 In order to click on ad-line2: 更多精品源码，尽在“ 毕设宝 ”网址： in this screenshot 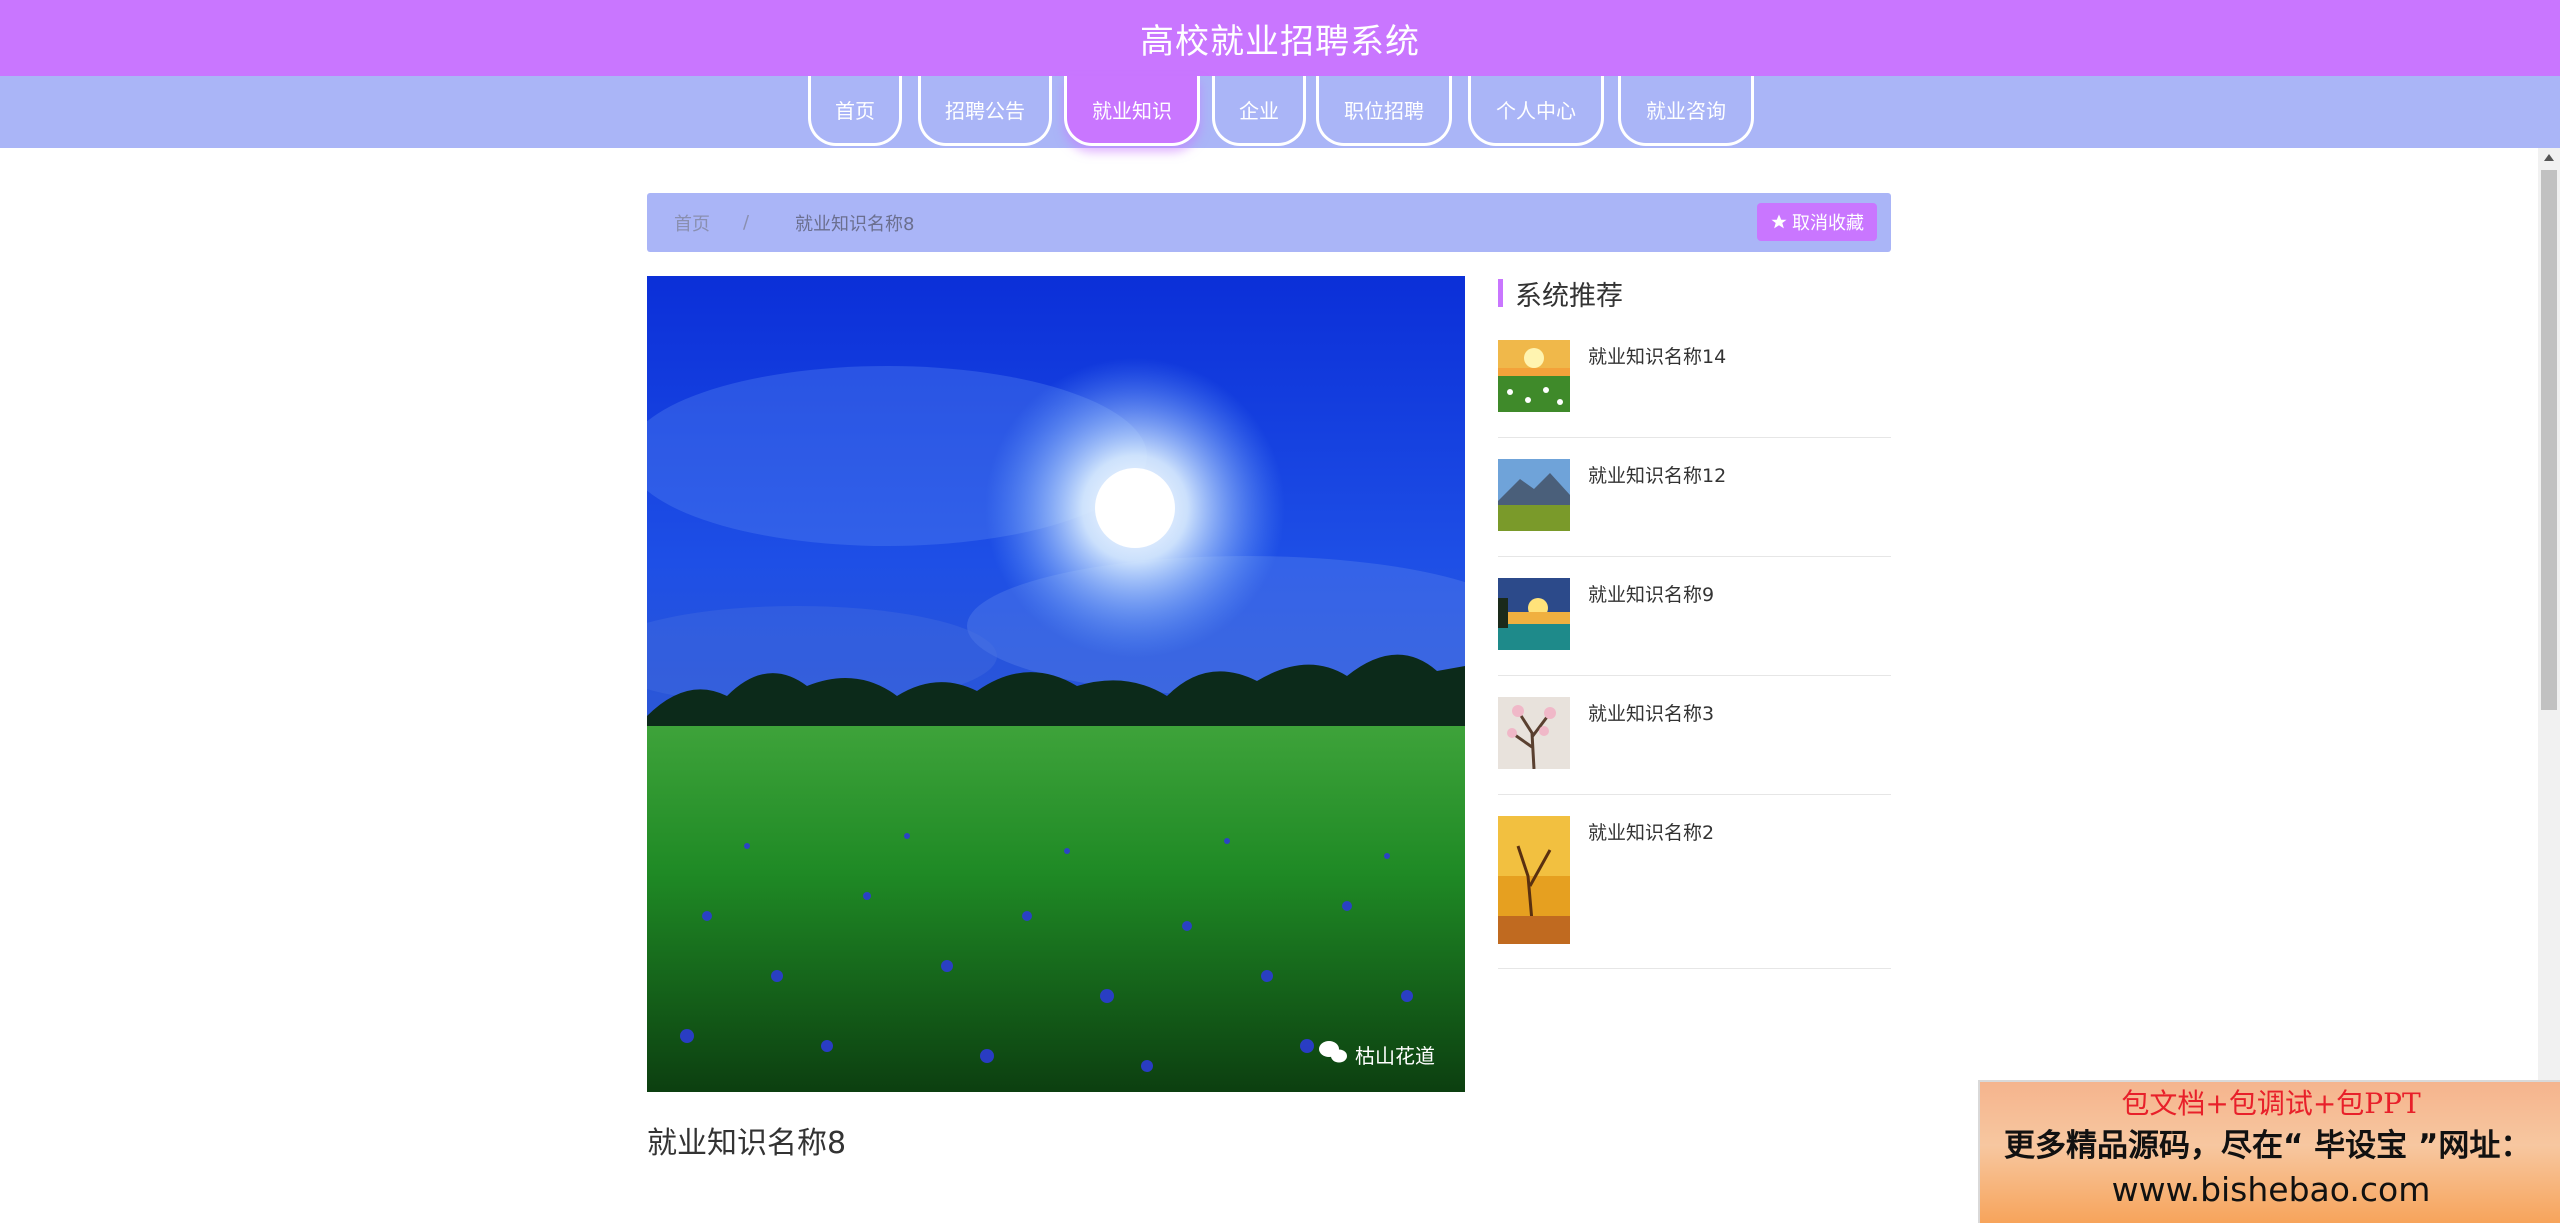, I will do `click(2268, 1146)`.